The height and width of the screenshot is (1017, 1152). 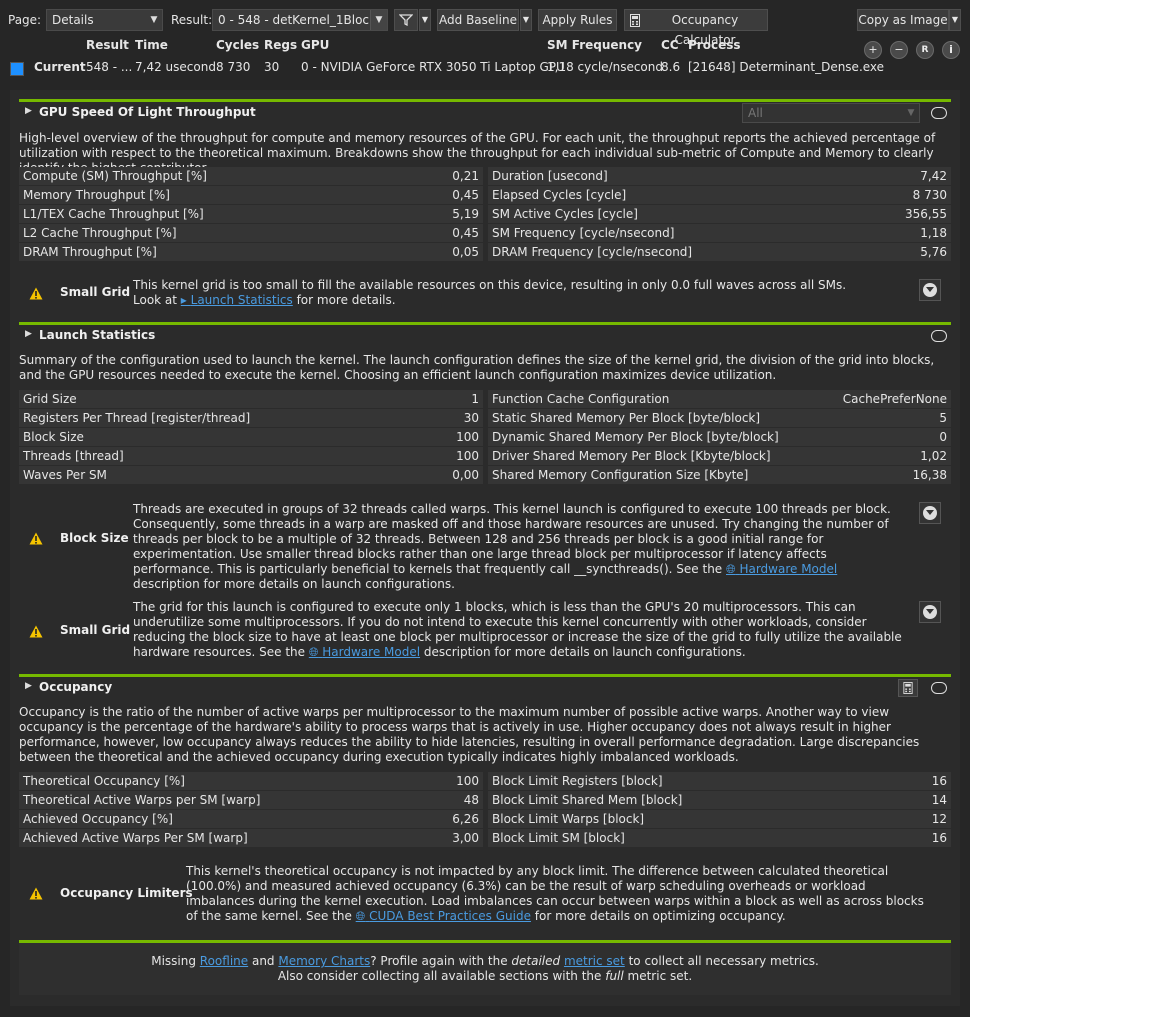 What do you see at coordinates (224, 961) in the screenshot?
I see `roofline-link: Roofline` at bounding box center [224, 961].